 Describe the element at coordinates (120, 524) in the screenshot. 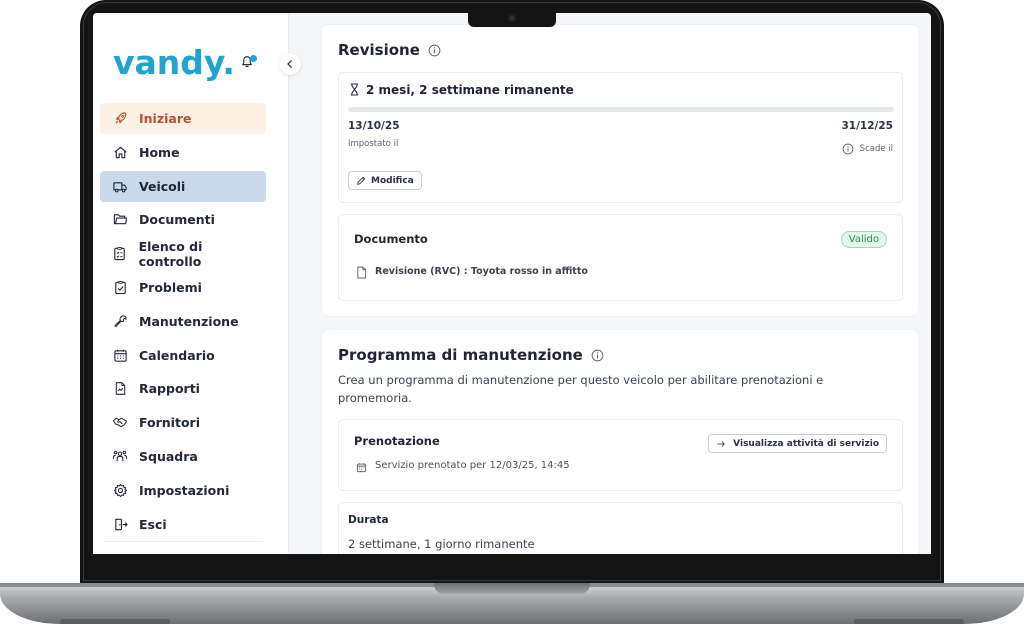

I see `logout-icon` at that location.